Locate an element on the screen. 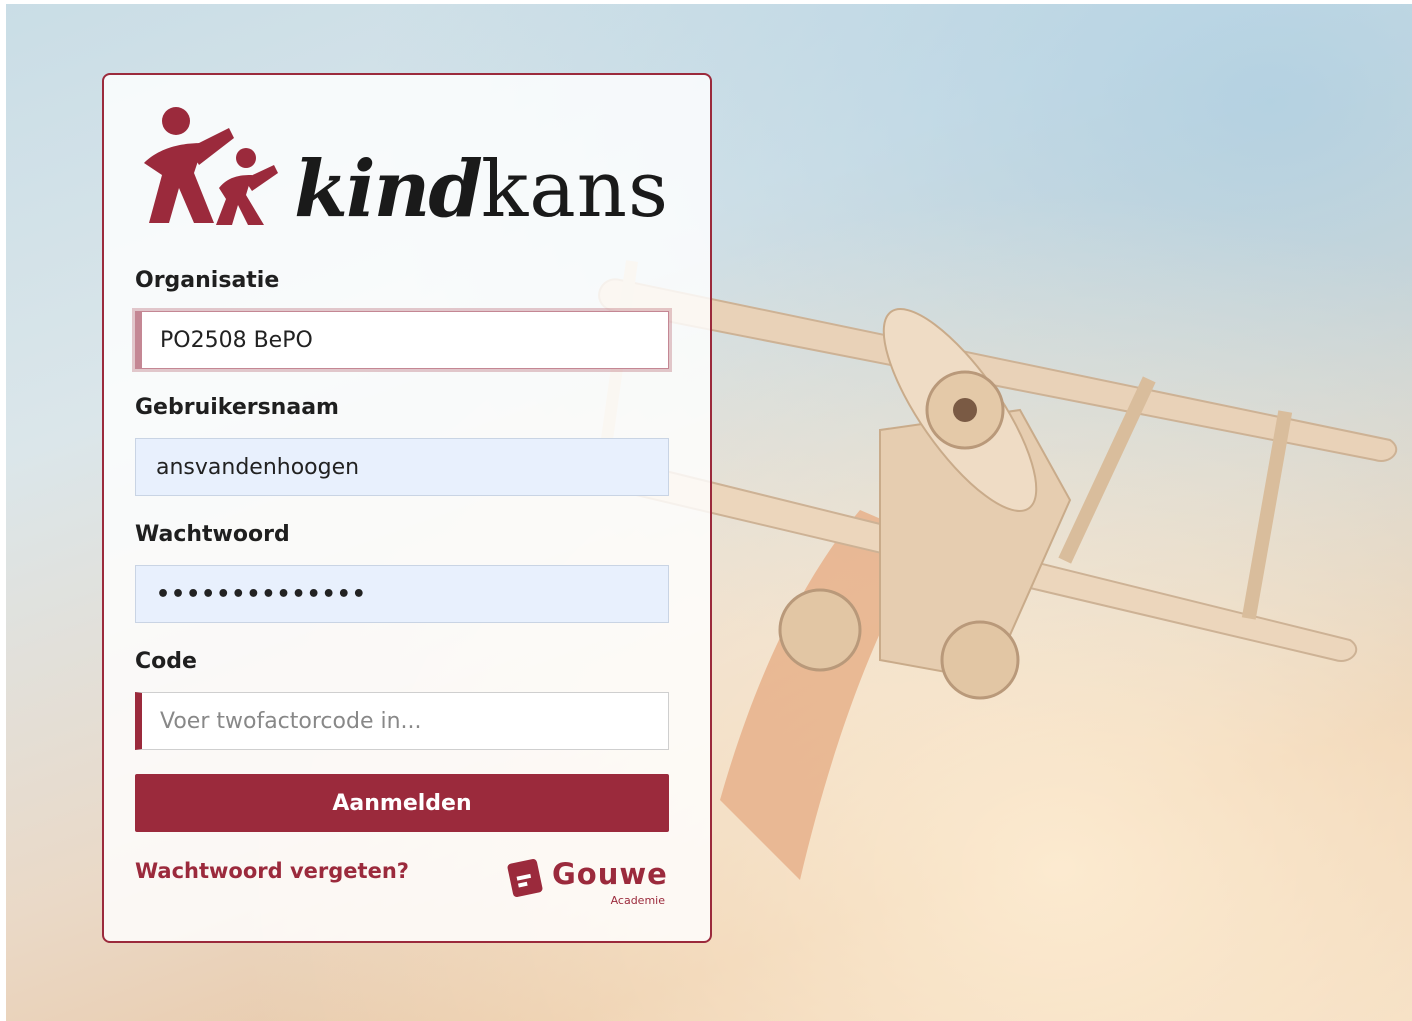 This screenshot has height=1021, width=1412. aanmelden-button: Aanmelden is located at coordinates (402, 803).